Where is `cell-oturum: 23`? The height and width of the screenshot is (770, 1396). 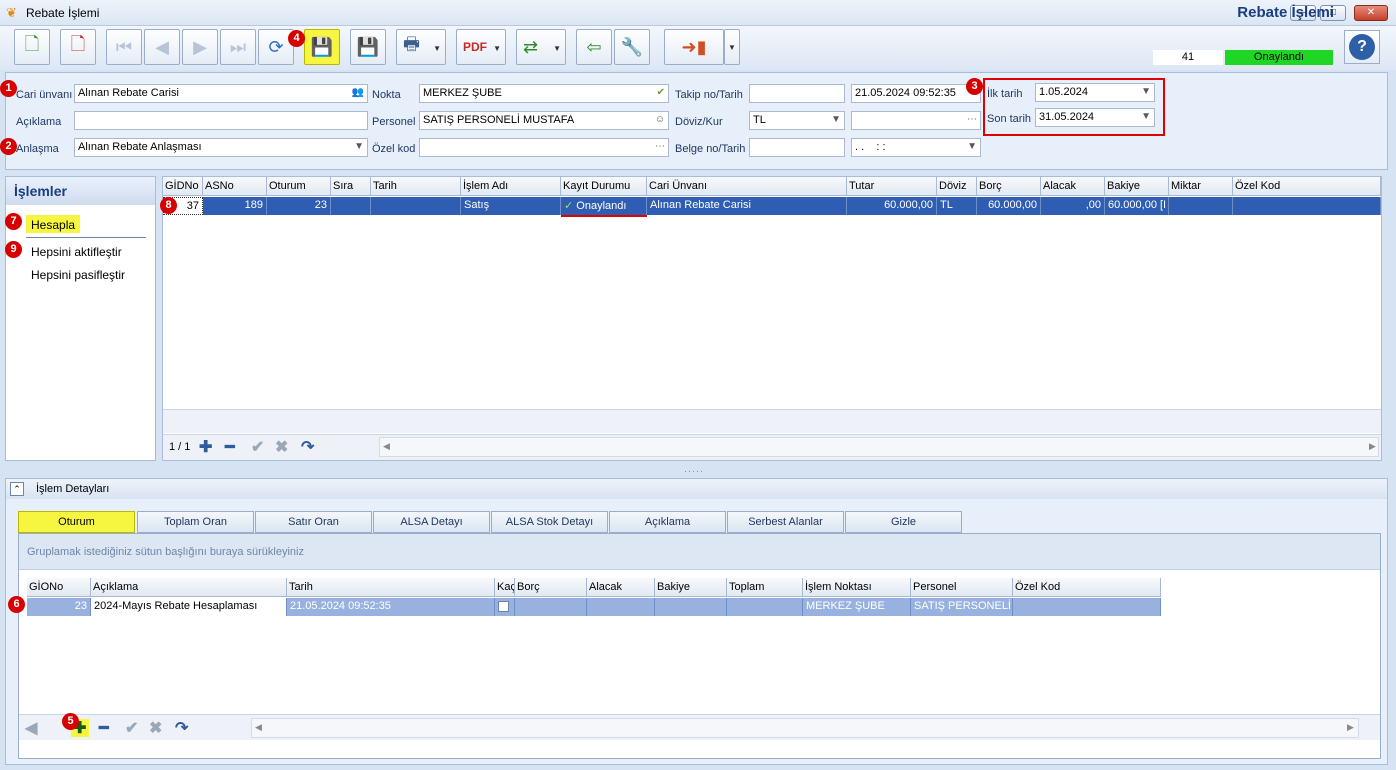
cell-oturum: 23 is located at coordinates (299, 206).